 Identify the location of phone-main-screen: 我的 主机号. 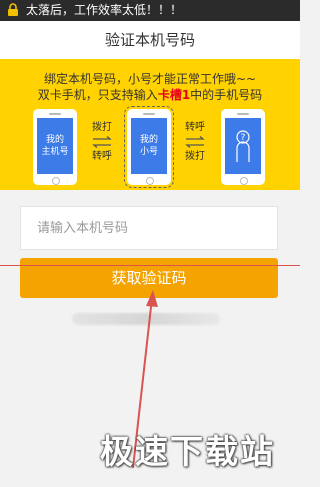
(55, 146).